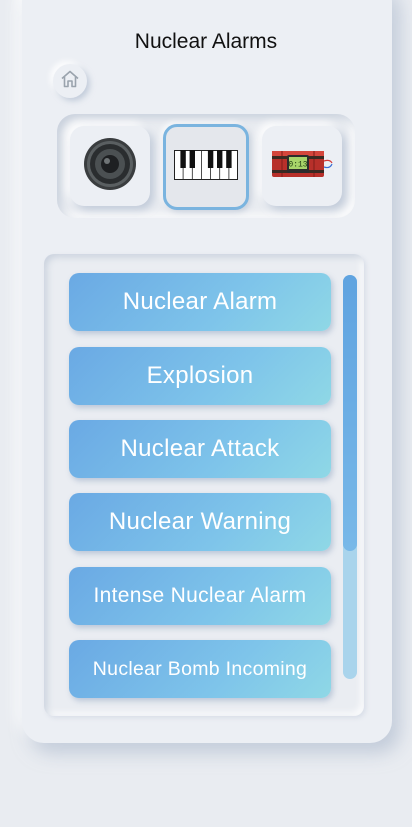  I want to click on sound-option-piano, so click(206, 167).